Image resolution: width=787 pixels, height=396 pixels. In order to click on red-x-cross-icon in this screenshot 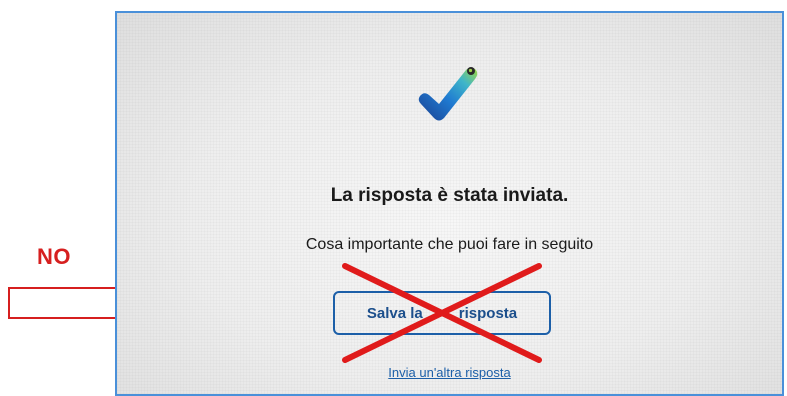, I will do `click(442, 313)`.